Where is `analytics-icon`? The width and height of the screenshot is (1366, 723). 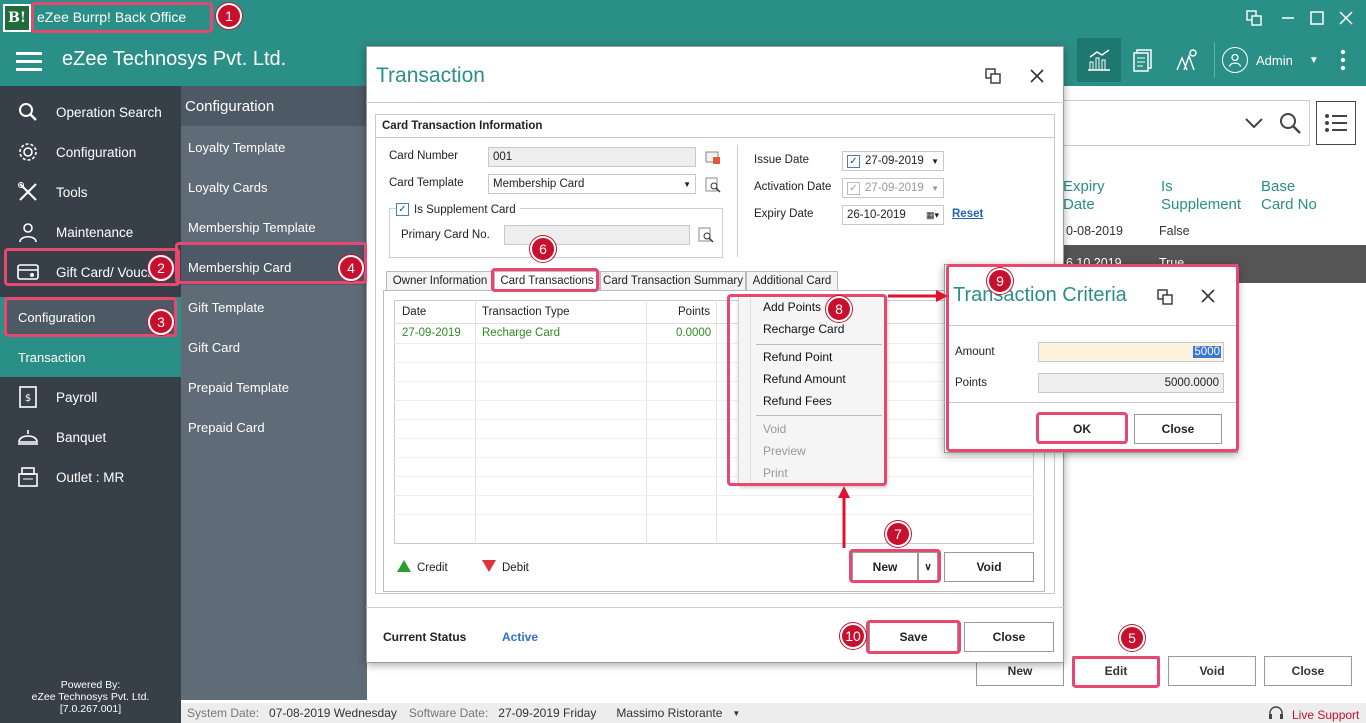 analytics-icon is located at coordinates (1187, 60).